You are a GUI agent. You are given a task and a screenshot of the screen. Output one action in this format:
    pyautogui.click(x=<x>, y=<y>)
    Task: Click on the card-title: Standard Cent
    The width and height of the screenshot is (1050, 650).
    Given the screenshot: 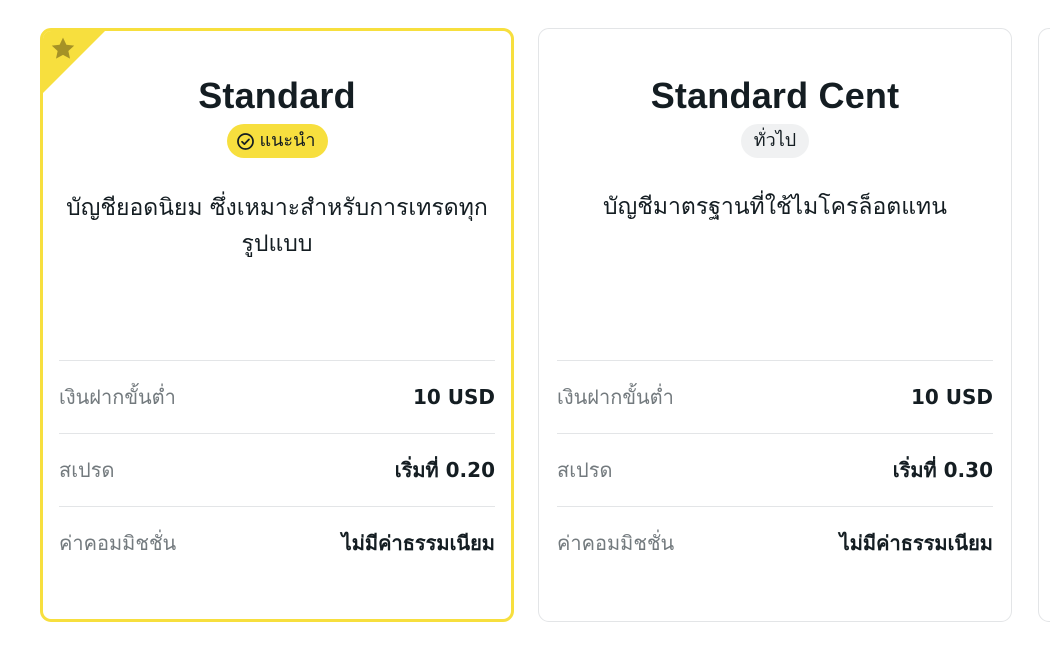 What is the action you would take?
    pyautogui.click(x=775, y=95)
    